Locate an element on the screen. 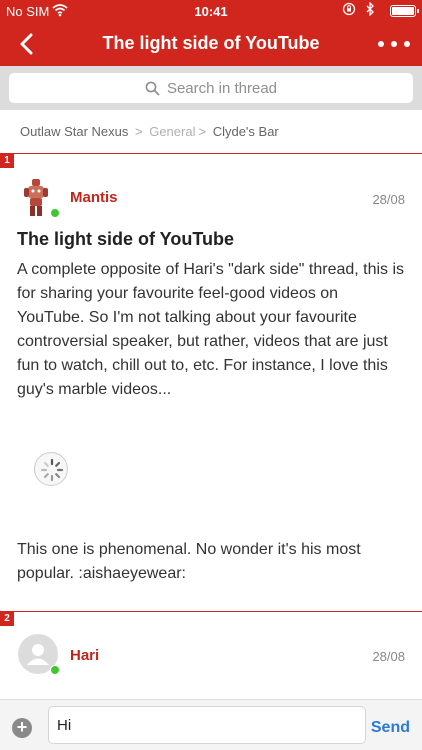 The width and height of the screenshot is (422, 750). search-input: Search in thread is located at coordinates (211, 88).